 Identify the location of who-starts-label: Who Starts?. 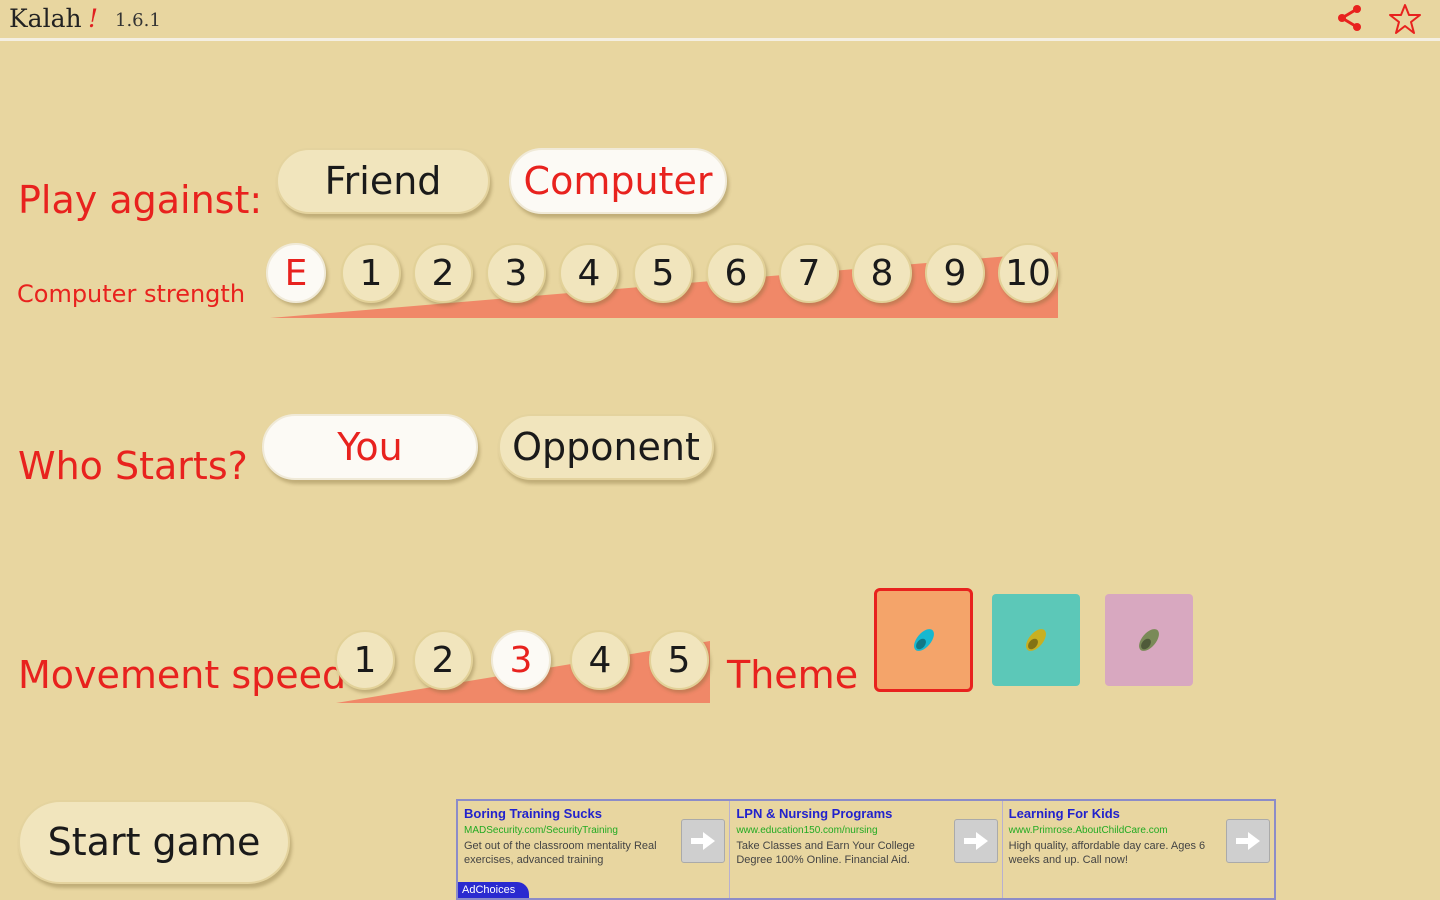
(133, 466).